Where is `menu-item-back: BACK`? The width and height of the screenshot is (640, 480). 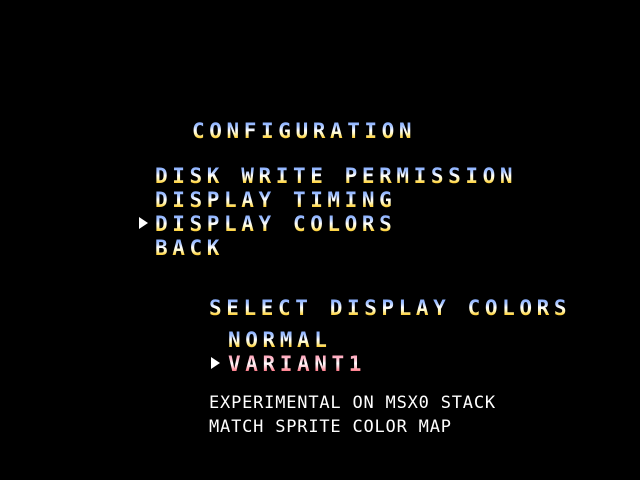 menu-item-back: BACK is located at coordinates (189, 248).